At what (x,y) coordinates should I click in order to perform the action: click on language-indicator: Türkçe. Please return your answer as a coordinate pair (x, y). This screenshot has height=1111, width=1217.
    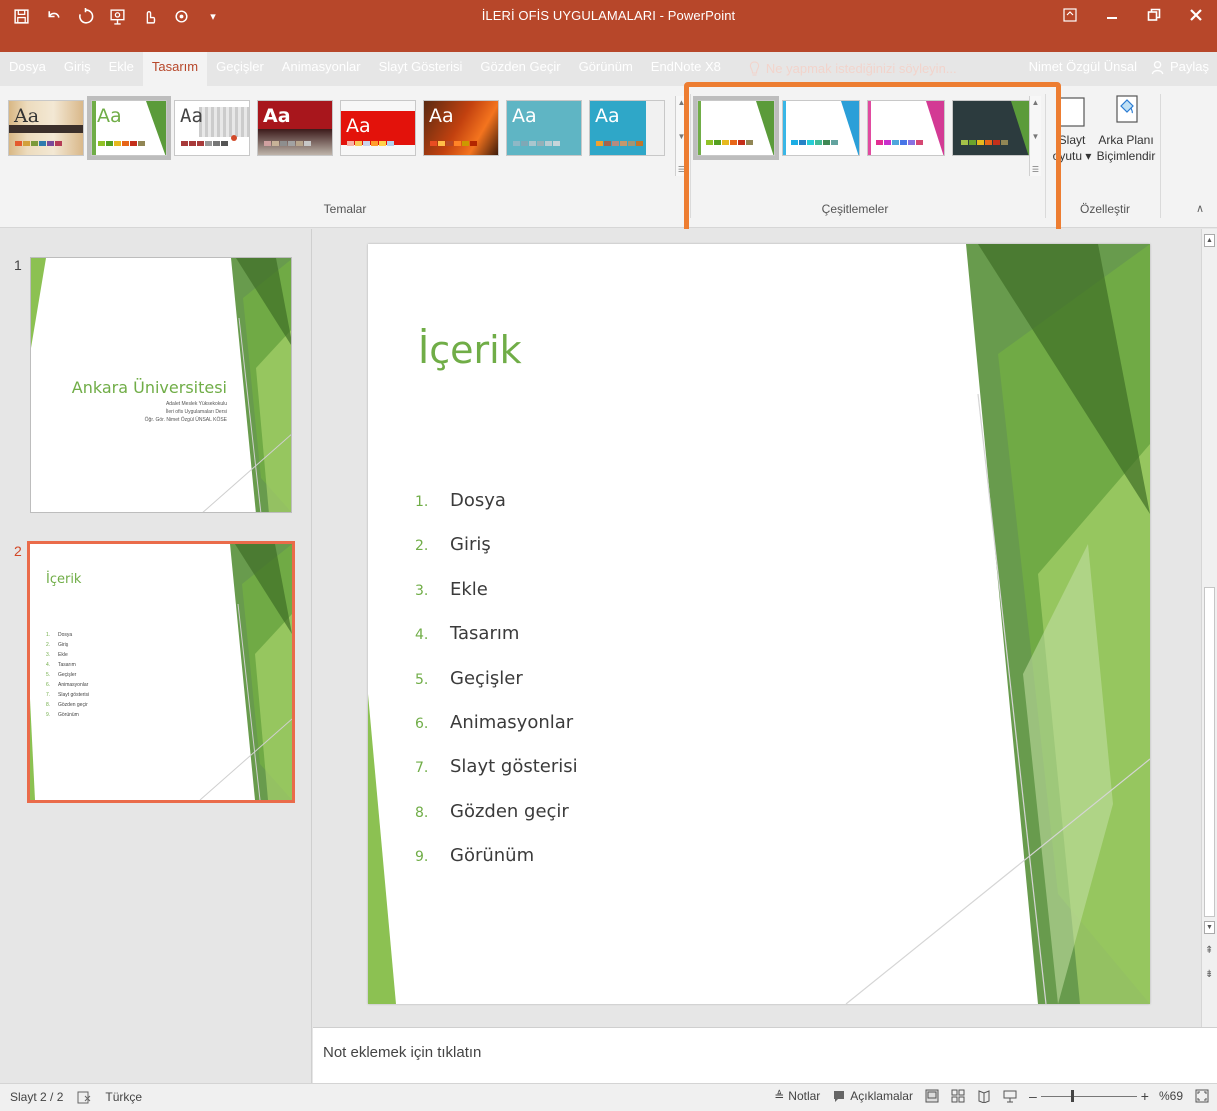
    Looking at the image, I should click on (123, 1097).